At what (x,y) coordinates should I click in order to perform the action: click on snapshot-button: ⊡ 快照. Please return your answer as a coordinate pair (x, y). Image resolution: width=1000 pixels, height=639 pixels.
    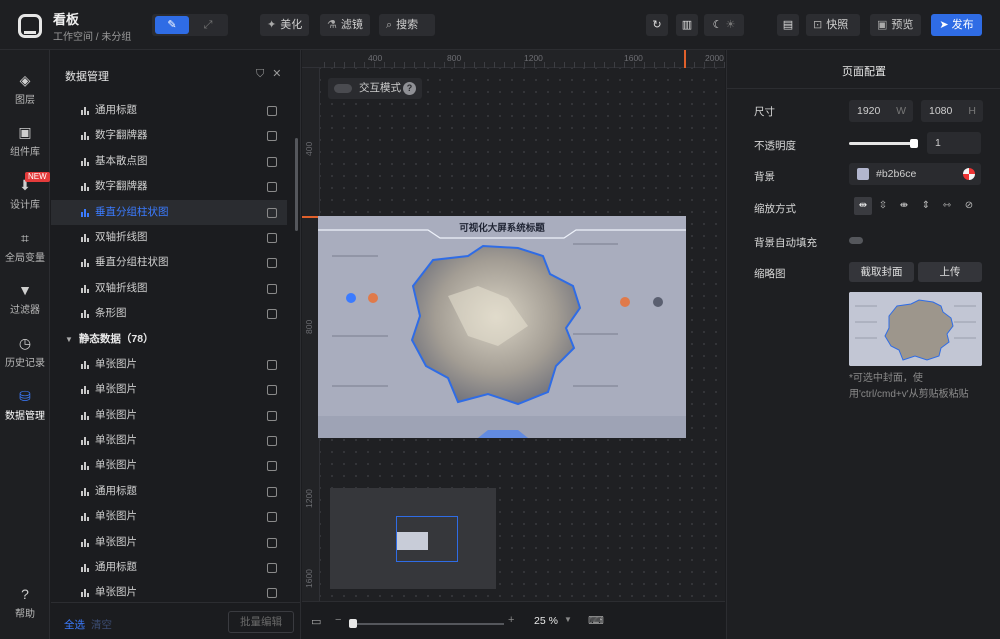
    Looking at the image, I should click on (833, 25).